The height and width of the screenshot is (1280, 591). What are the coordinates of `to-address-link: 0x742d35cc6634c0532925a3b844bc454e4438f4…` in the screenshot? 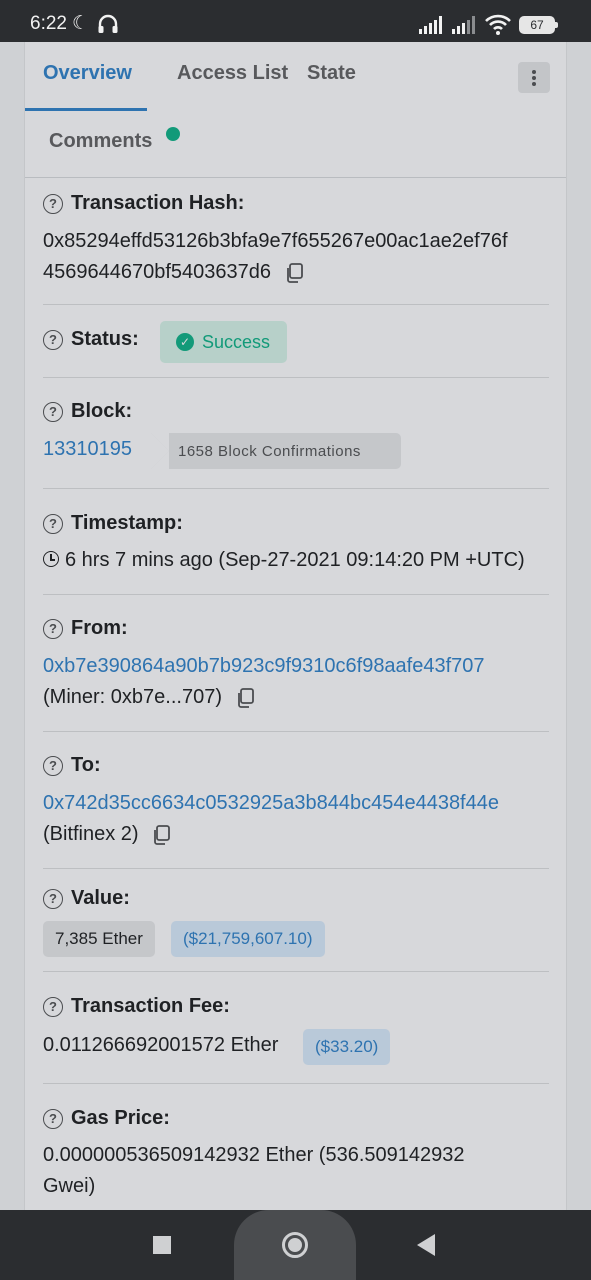 It's located at (271, 803).